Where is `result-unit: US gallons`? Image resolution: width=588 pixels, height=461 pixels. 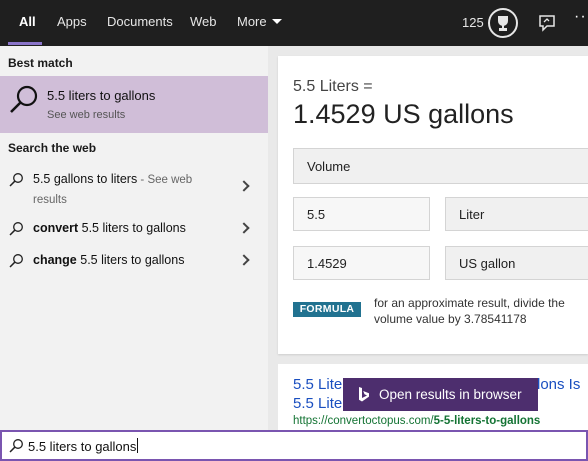 result-unit: US gallons is located at coordinates (444, 114).